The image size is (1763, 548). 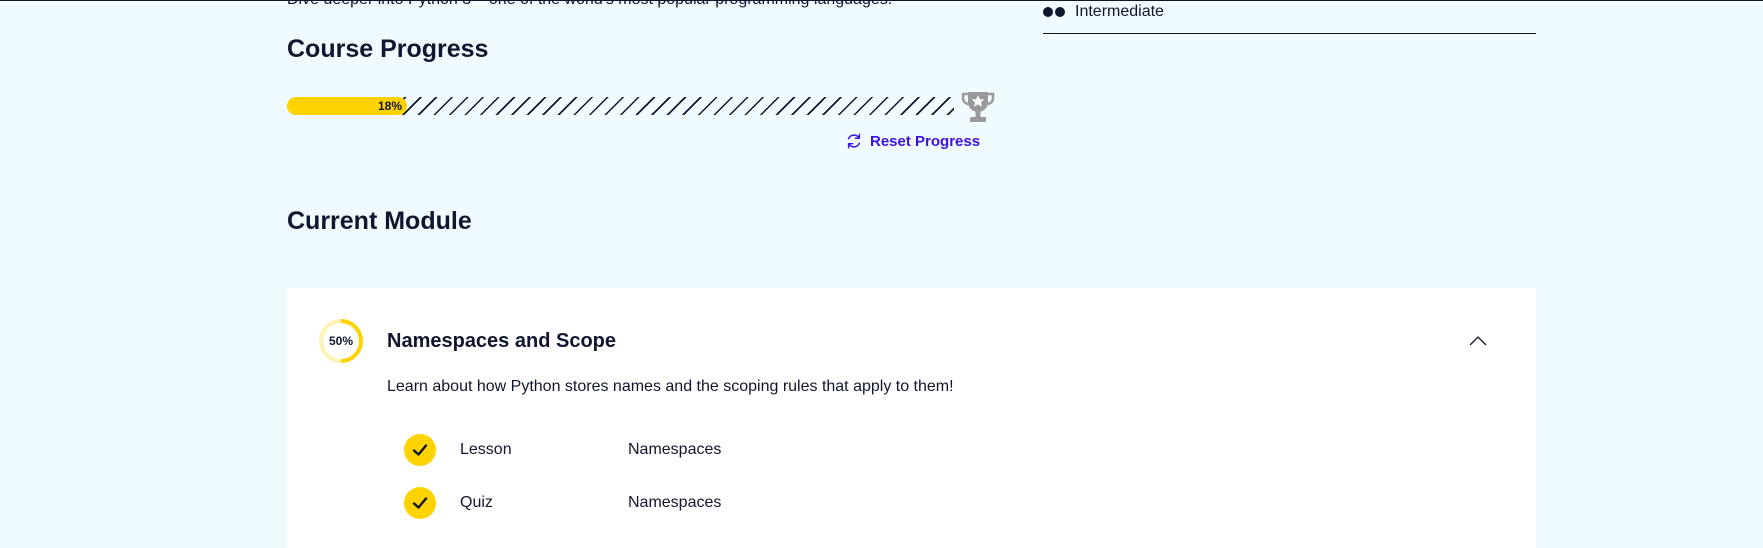 What do you see at coordinates (978, 107) in the screenshot?
I see `trophy-icon` at bounding box center [978, 107].